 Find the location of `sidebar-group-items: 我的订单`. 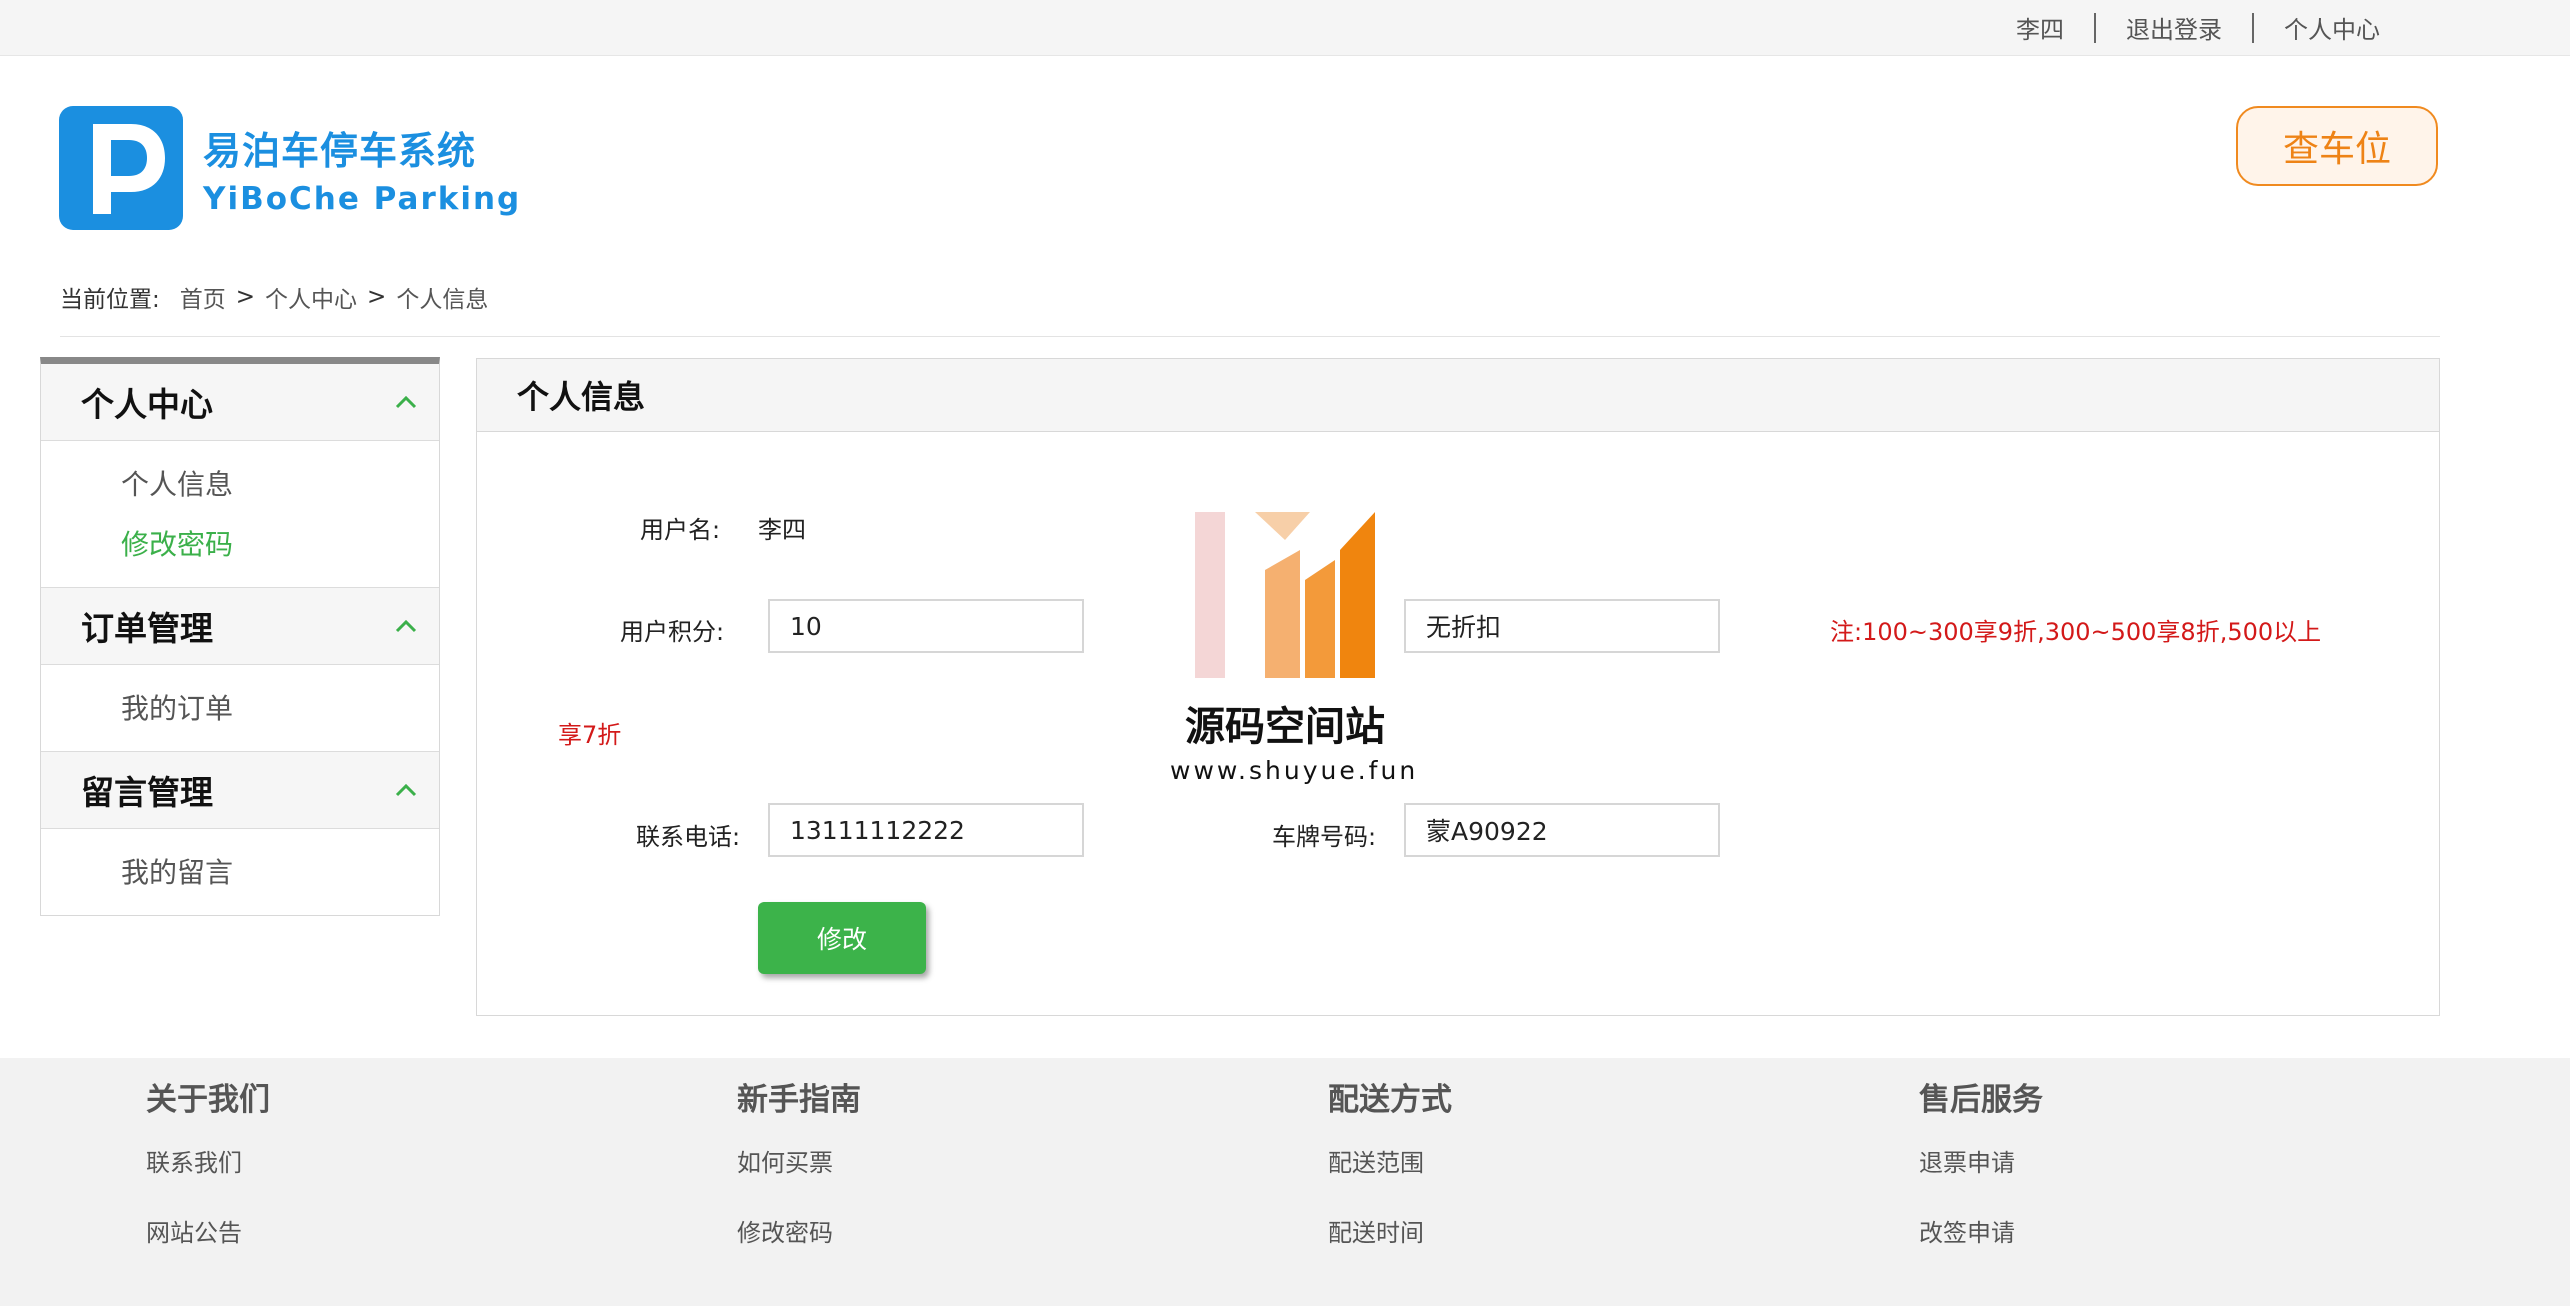

sidebar-group-items: 我的订单 is located at coordinates (240, 708).